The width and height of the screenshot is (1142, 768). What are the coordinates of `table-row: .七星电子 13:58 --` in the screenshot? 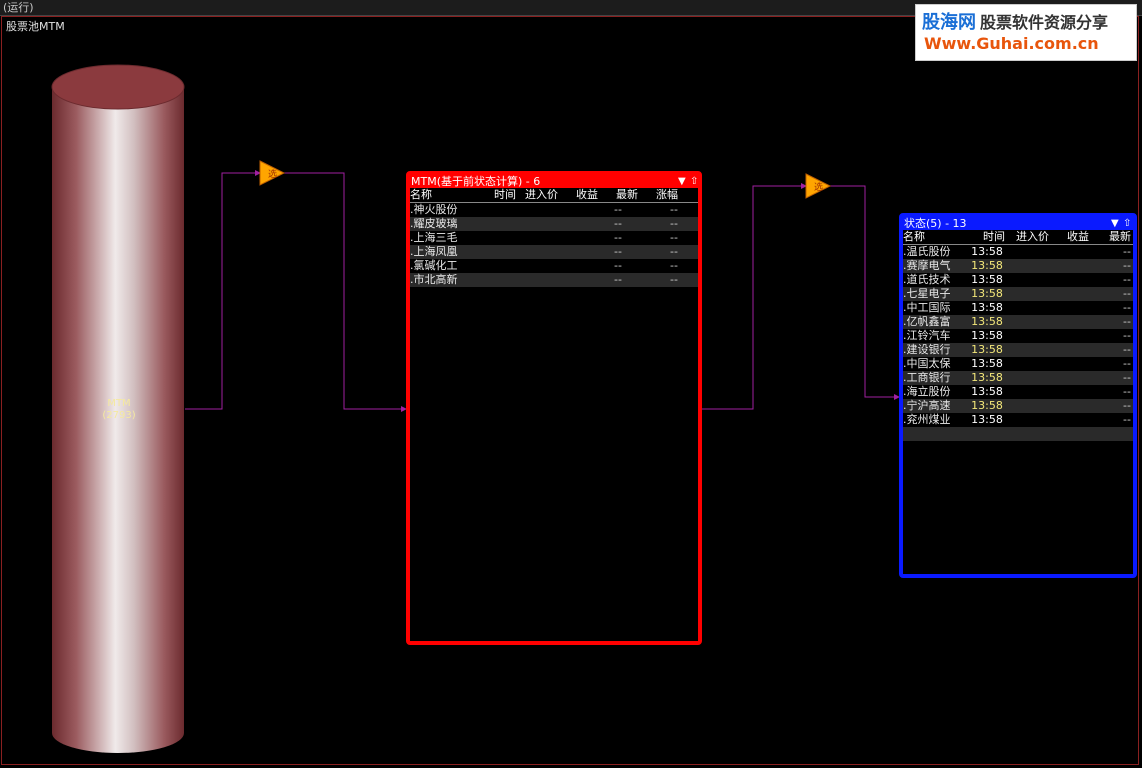 It's located at (1018, 294).